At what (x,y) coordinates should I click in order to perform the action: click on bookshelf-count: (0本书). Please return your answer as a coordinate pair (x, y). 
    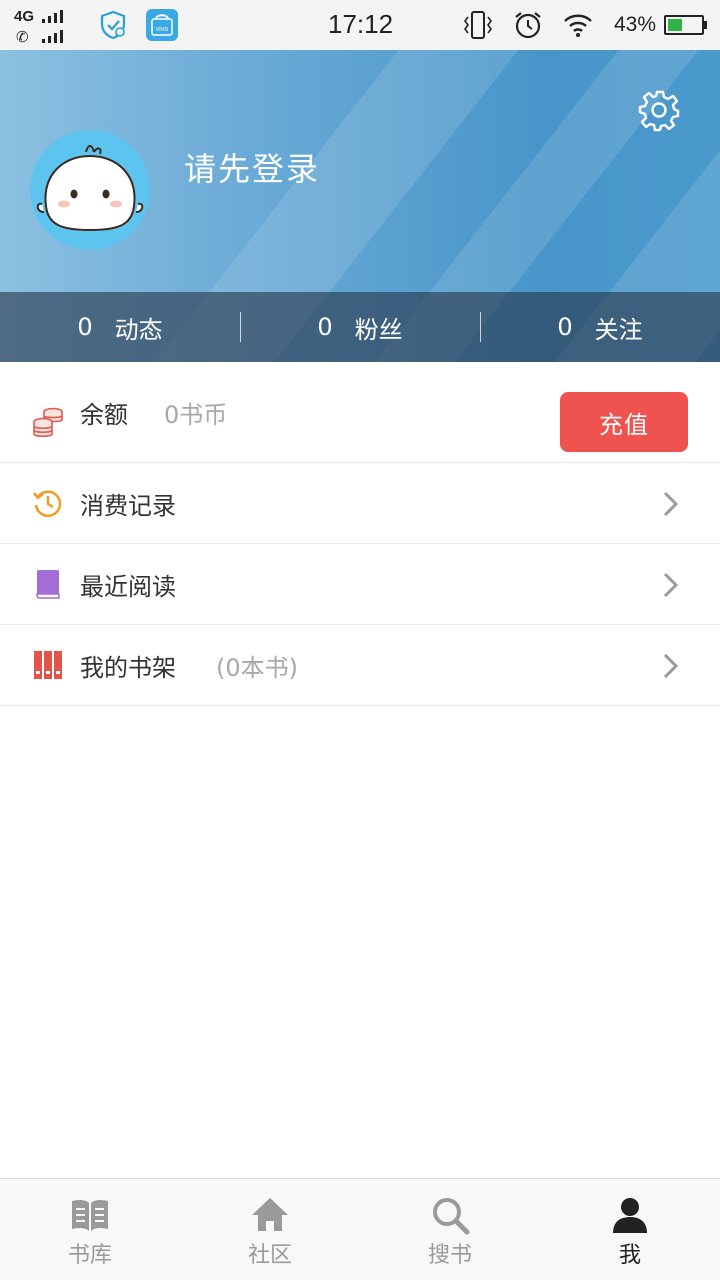
    Looking at the image, I should click on (257, 667).